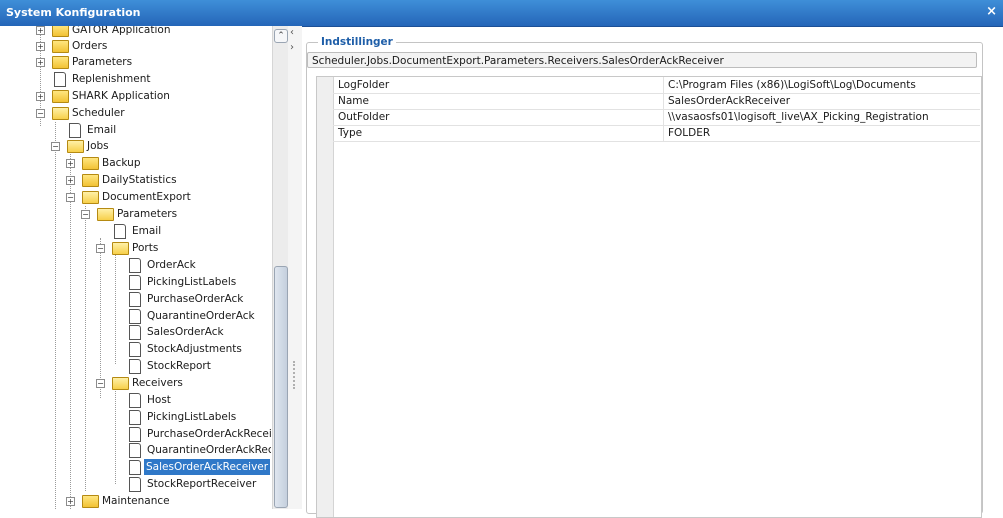 This screenshot has width=1003, height=518. What do you see at coordinates (194, 349) in the screenshot?
I see `tree-node-label: StockAdjustments` at bounding box center [194, 349].